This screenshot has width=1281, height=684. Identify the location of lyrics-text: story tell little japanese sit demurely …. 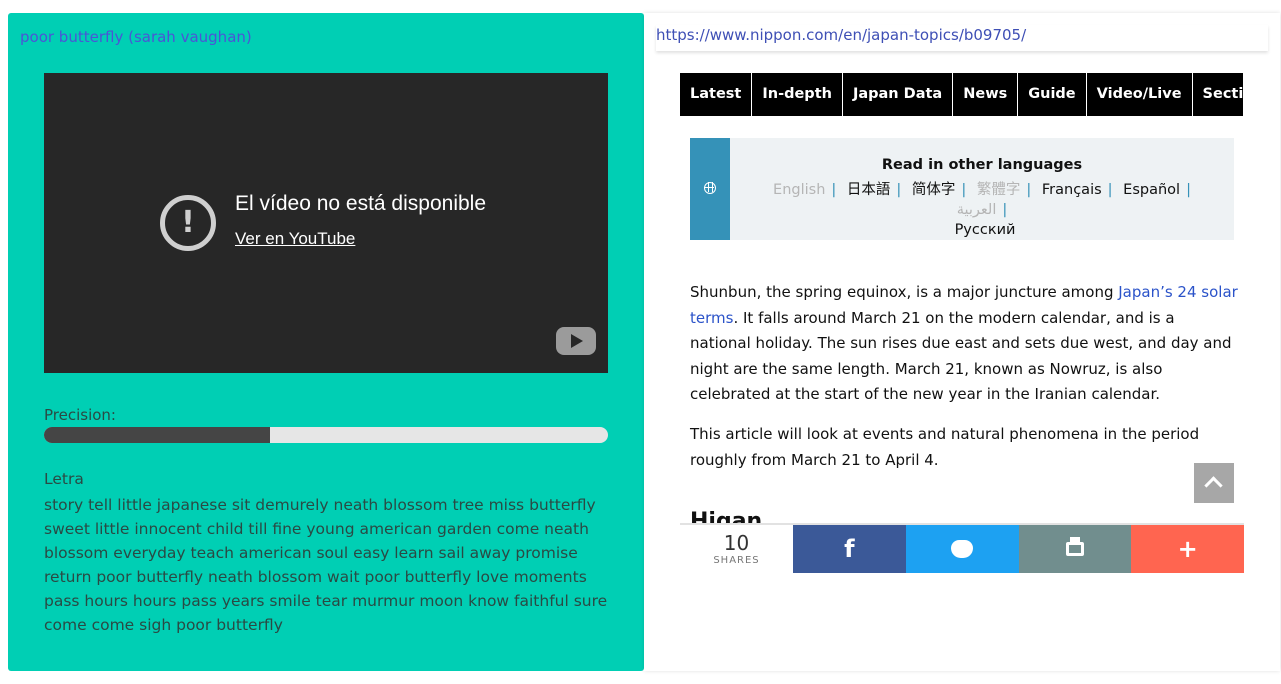
(326, 565).